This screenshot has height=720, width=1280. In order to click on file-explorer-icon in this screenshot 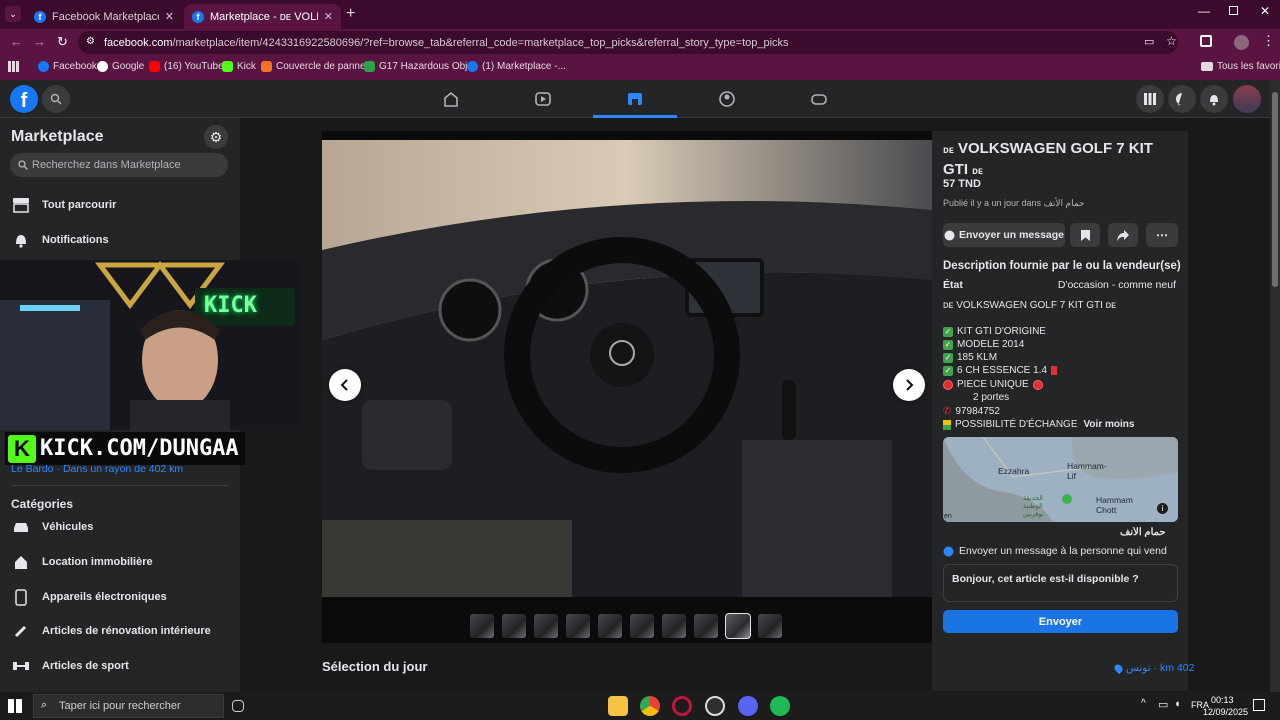, I will do `click(618, 706)`.